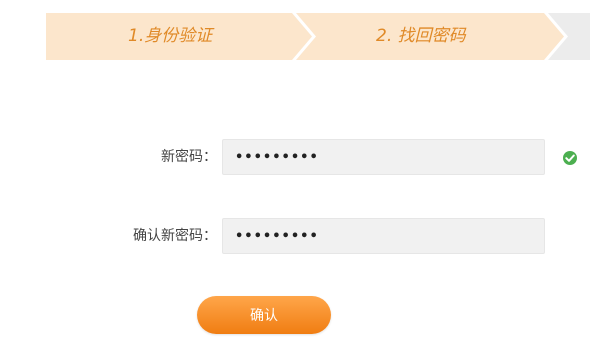  I want to click on confirm-button: 确认, so click(264, 315).